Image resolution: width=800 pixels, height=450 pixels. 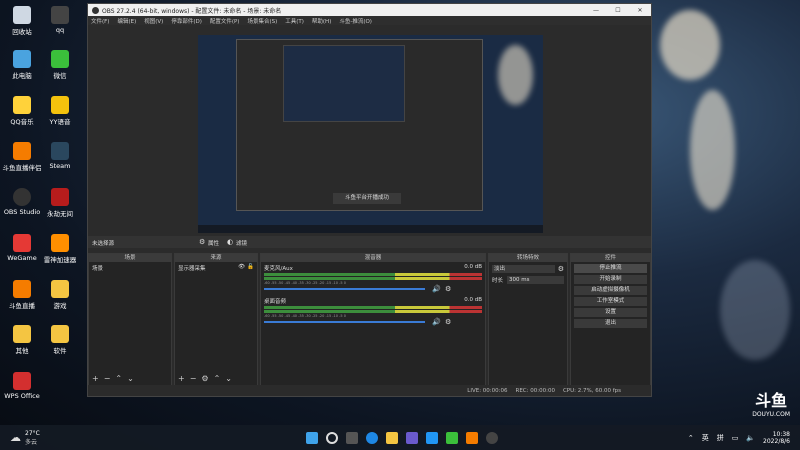 What do you see at coordinates (262, 21) in the screenshot?
I see `menu-scene-collection: 场景集合(S)` at bounding box center [262, 21].